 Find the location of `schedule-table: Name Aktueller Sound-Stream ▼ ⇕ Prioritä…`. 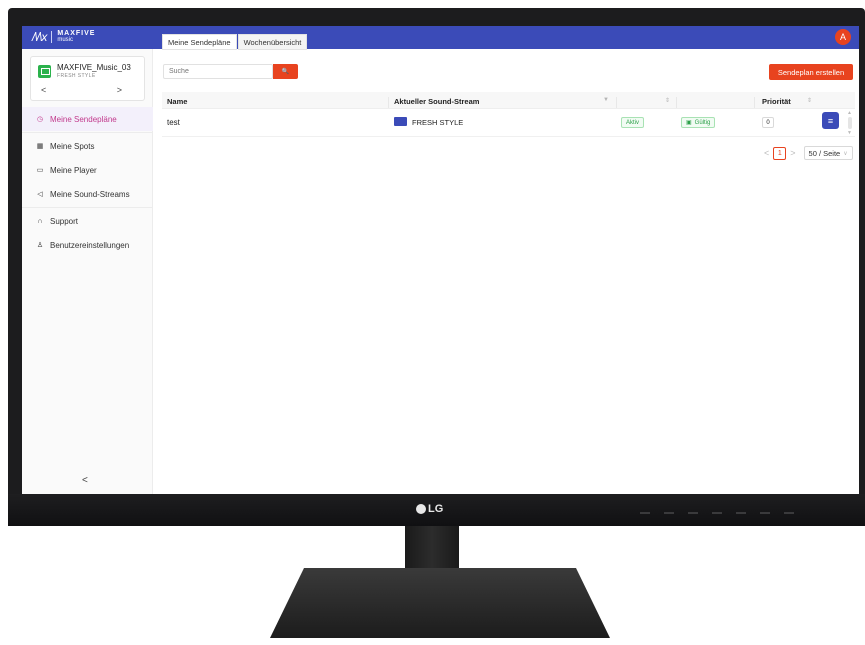

schedule-table: Name Aktueller Sound-Stream ▼ ⇕ Prioritä… is located at coordinates (508, 114).